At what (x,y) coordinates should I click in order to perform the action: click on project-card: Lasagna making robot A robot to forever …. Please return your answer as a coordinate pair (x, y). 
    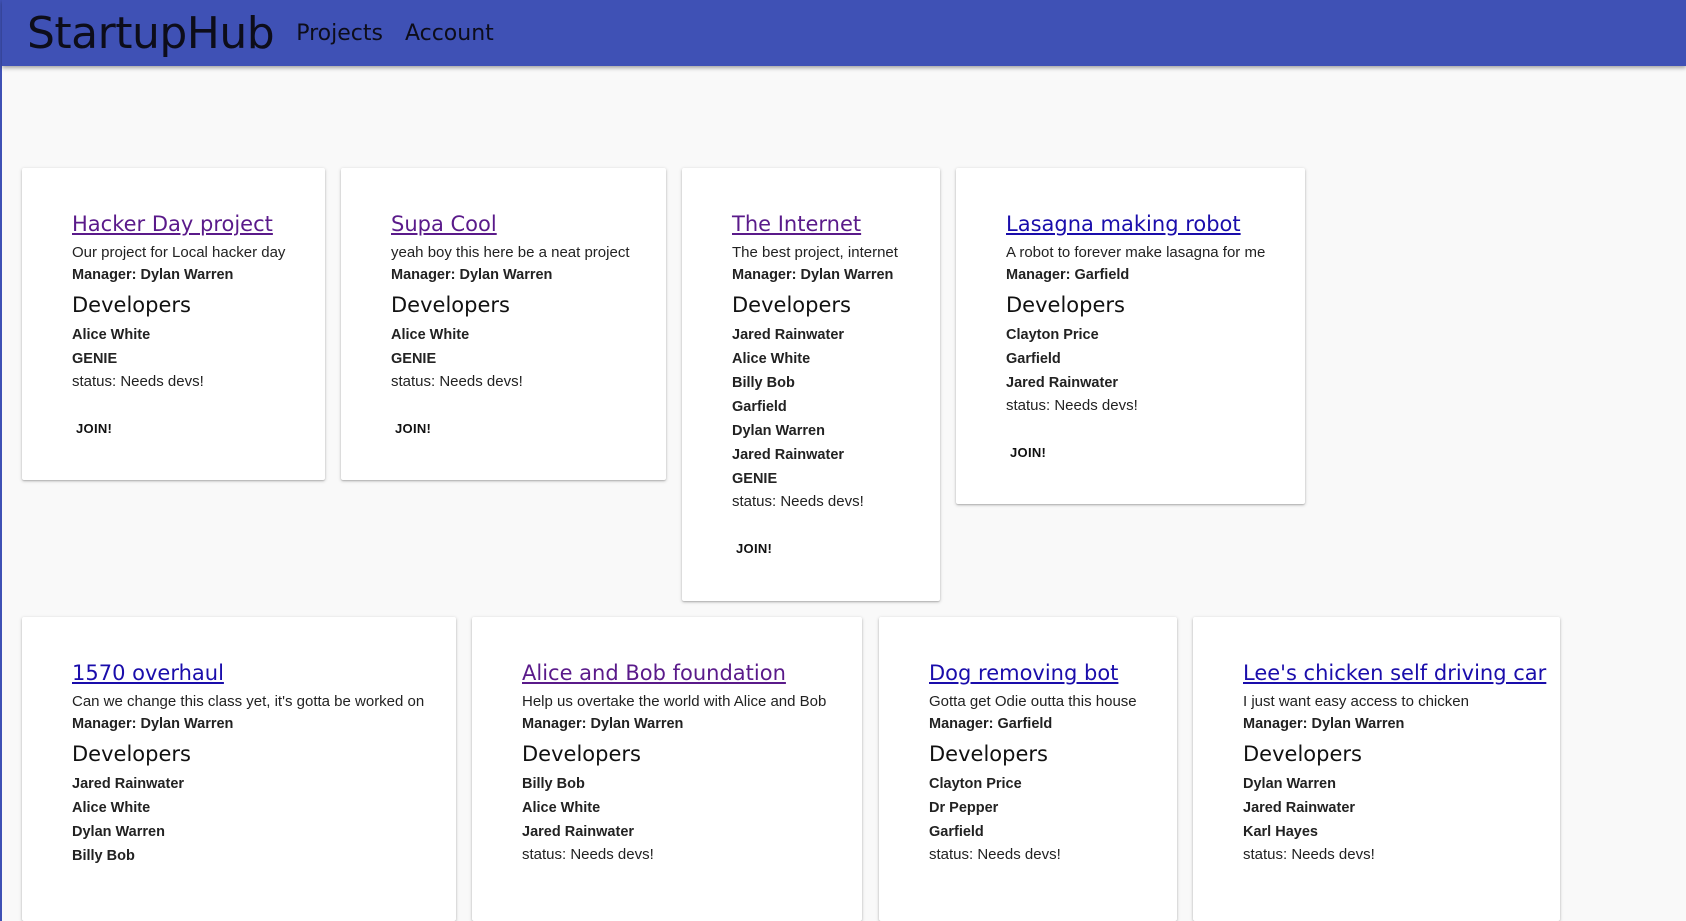
    Looking at the image, I should click on (1130, 336).